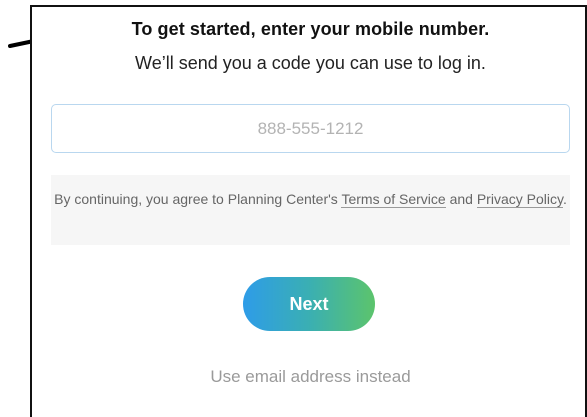  Describe the element at coordinates (519, 199) in the screenshot. I see `privacy-policy-link: Privacy Policy` at that location.